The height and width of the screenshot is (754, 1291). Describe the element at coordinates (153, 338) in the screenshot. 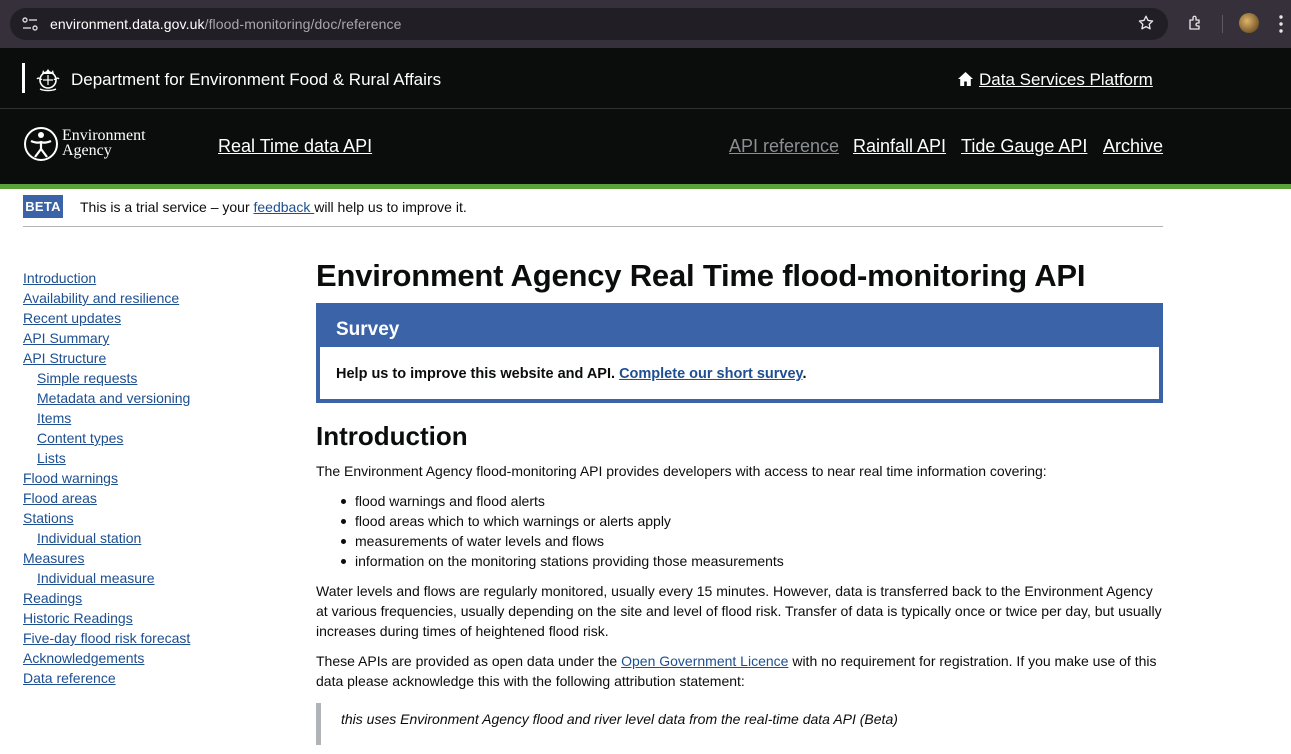

I see `sidebar-item-api-summary: API Summary` at that location.